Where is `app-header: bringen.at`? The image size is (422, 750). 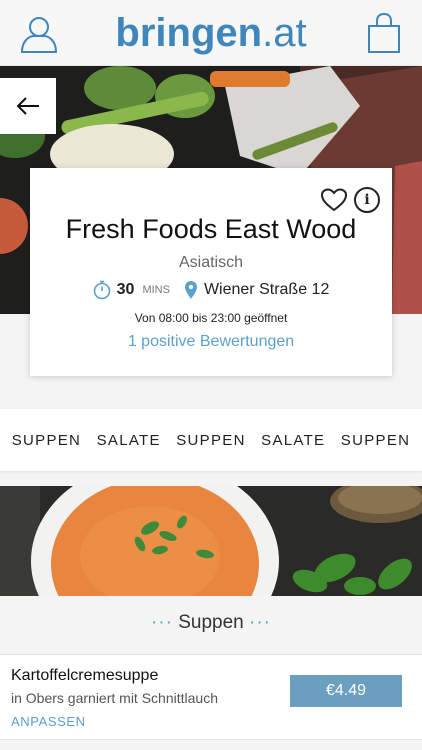 app-header: bringen.at is located at coordinates (211, 33).